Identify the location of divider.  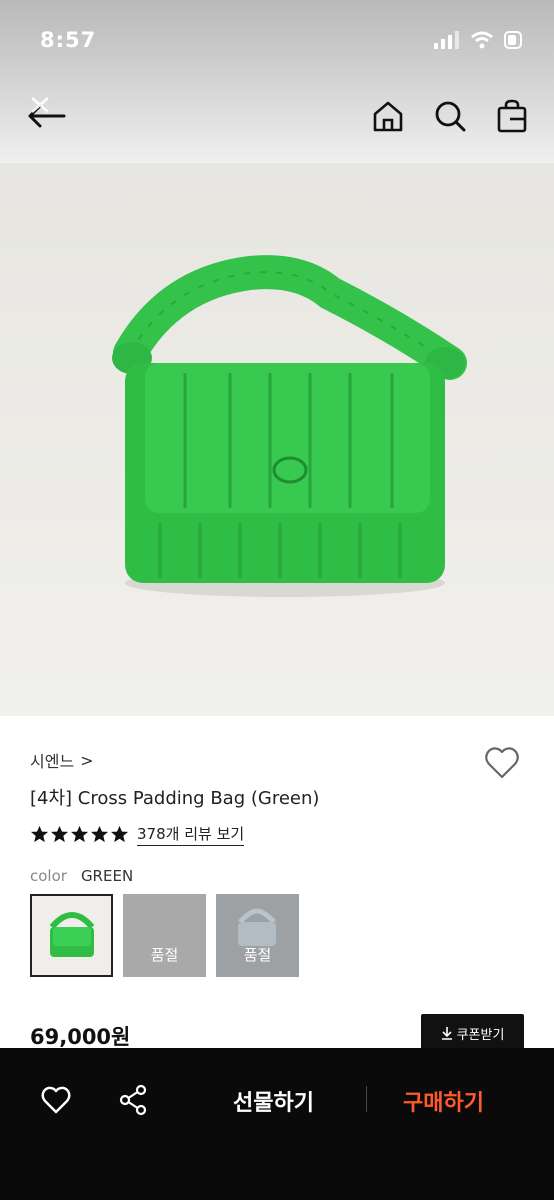
(366, 1099).